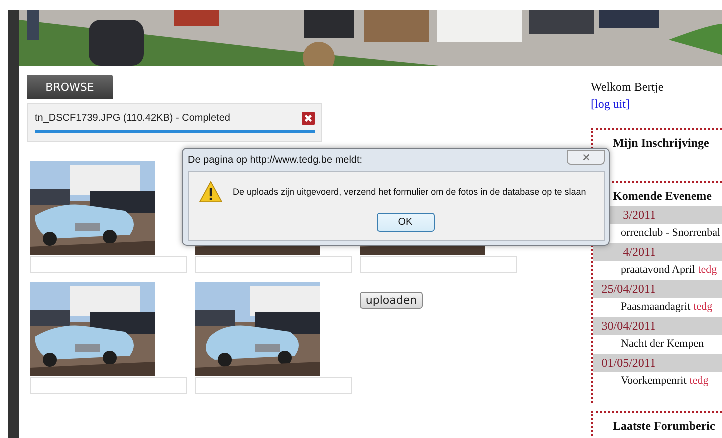 The width and height of the screenshot is (722, 438). What do you see at coordinates (628, 363) in the screenshot?
I see `event-date: 01/05/2011` at bounding box center [628, 363].